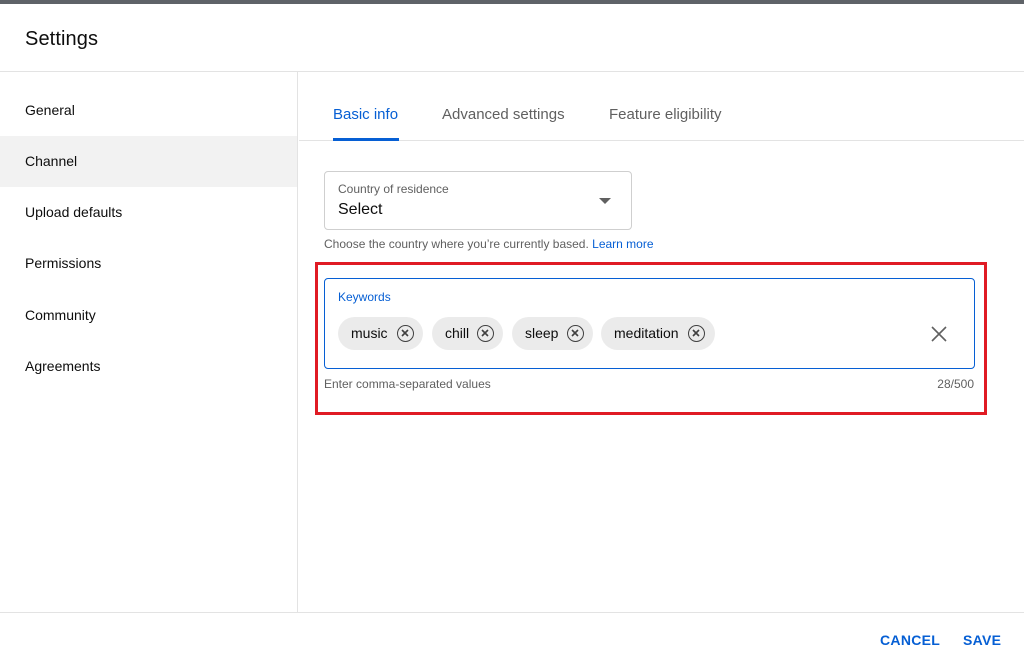  Describe the element at coordinates (478, 200) in the screenshot. I see `country-of-residence-select: Country of residence Select` at that location.